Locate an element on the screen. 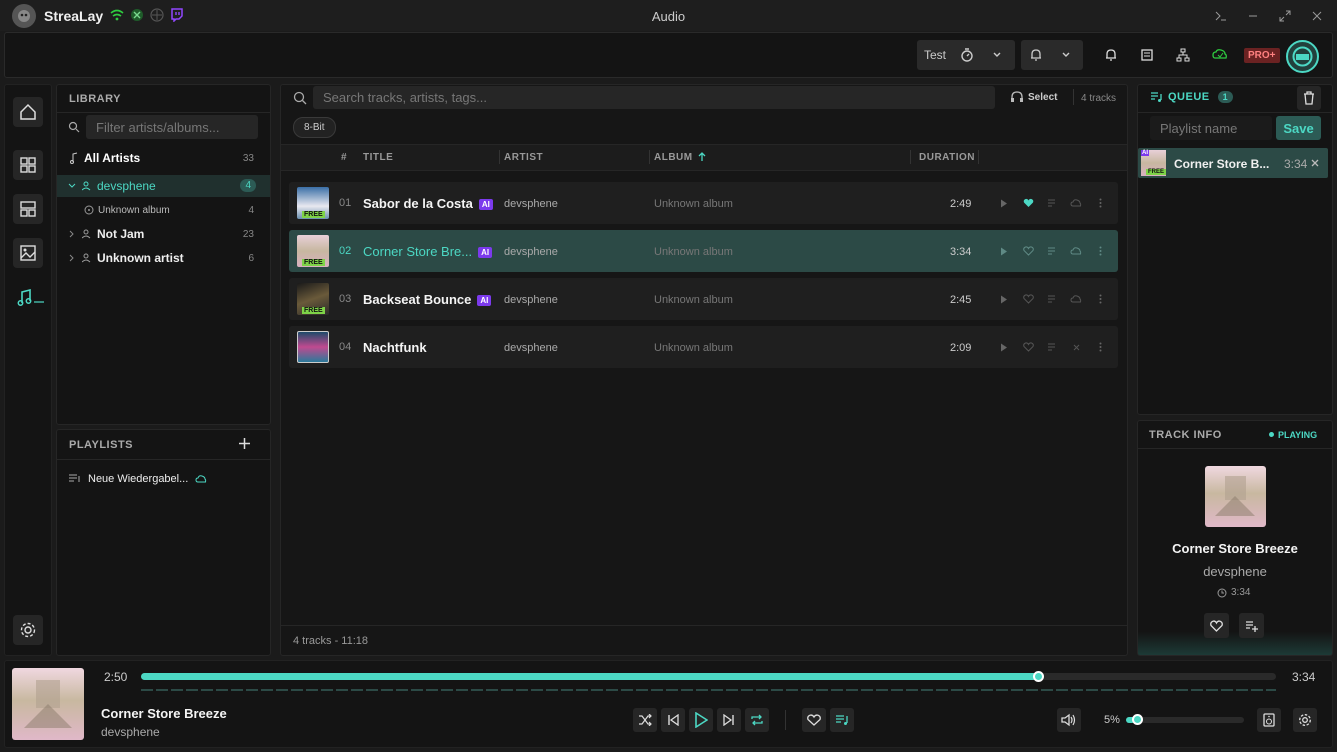 The image size is (1337, 752). network-icon is located at coordinates (1183, 55).